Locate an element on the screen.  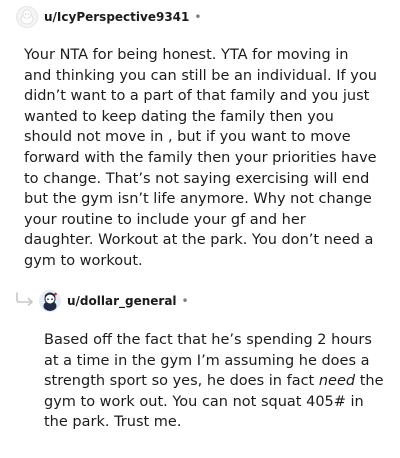
emphasis-text: need is located at coordinates (337, 381).